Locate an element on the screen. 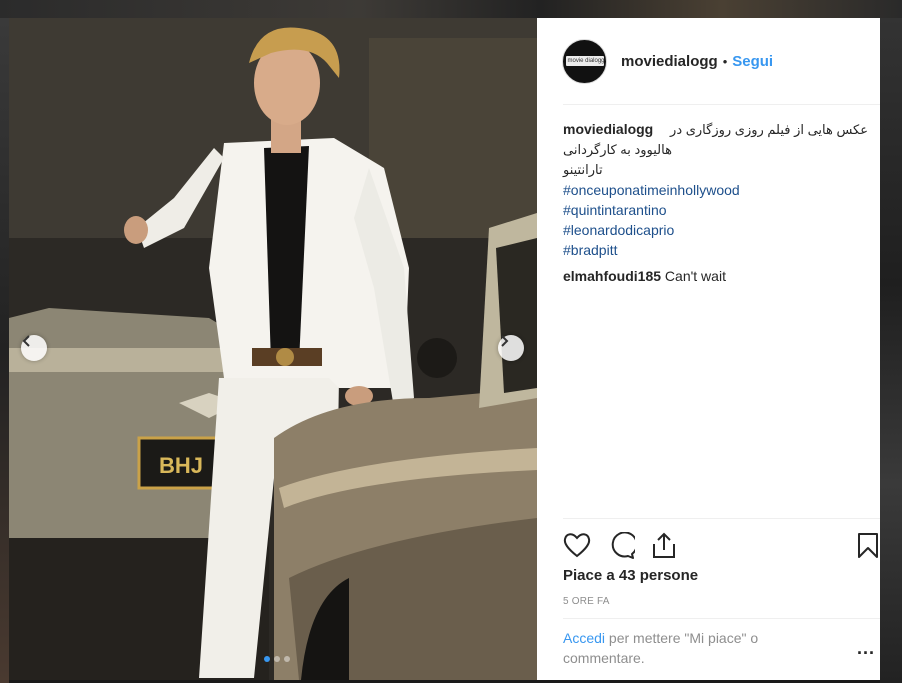 The image size is (902, 683). hashtag-link: #quintintarantino is located at coordinates (715, 210).